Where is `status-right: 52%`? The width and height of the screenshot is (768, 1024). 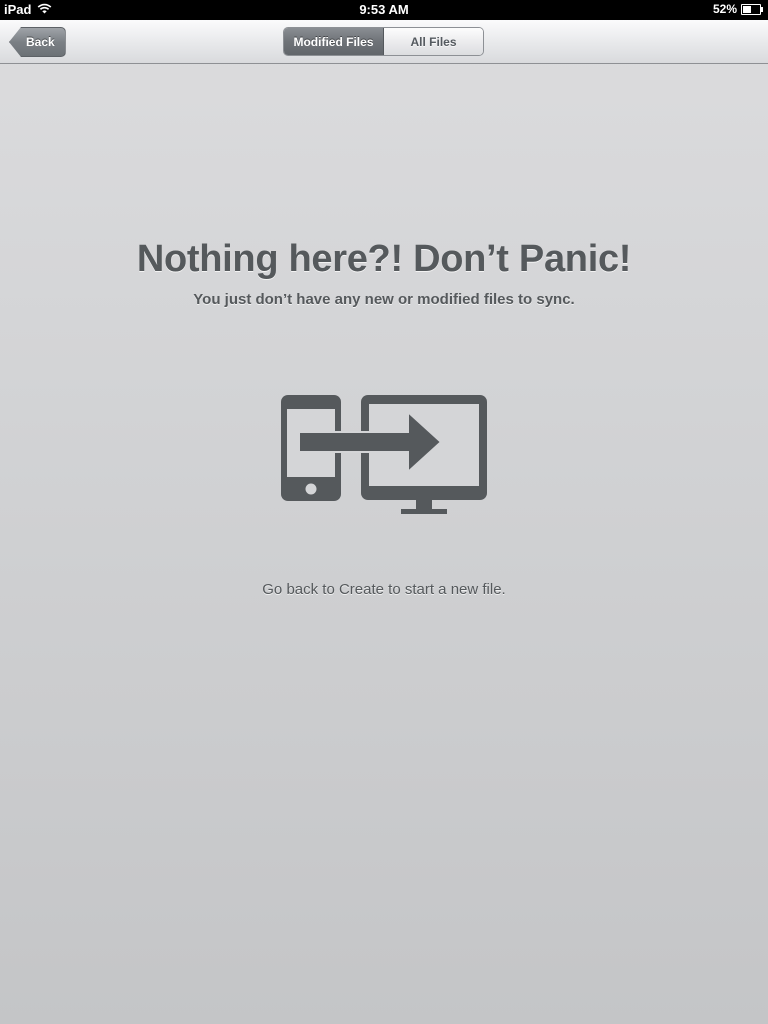
status-right: 52% is located at coordinates (738, 9).